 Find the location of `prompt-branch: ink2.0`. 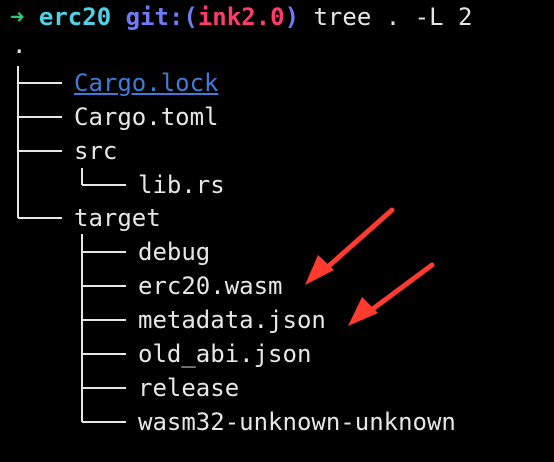

prompt-branch: ink2.0 is located at coordinates (241, 17).